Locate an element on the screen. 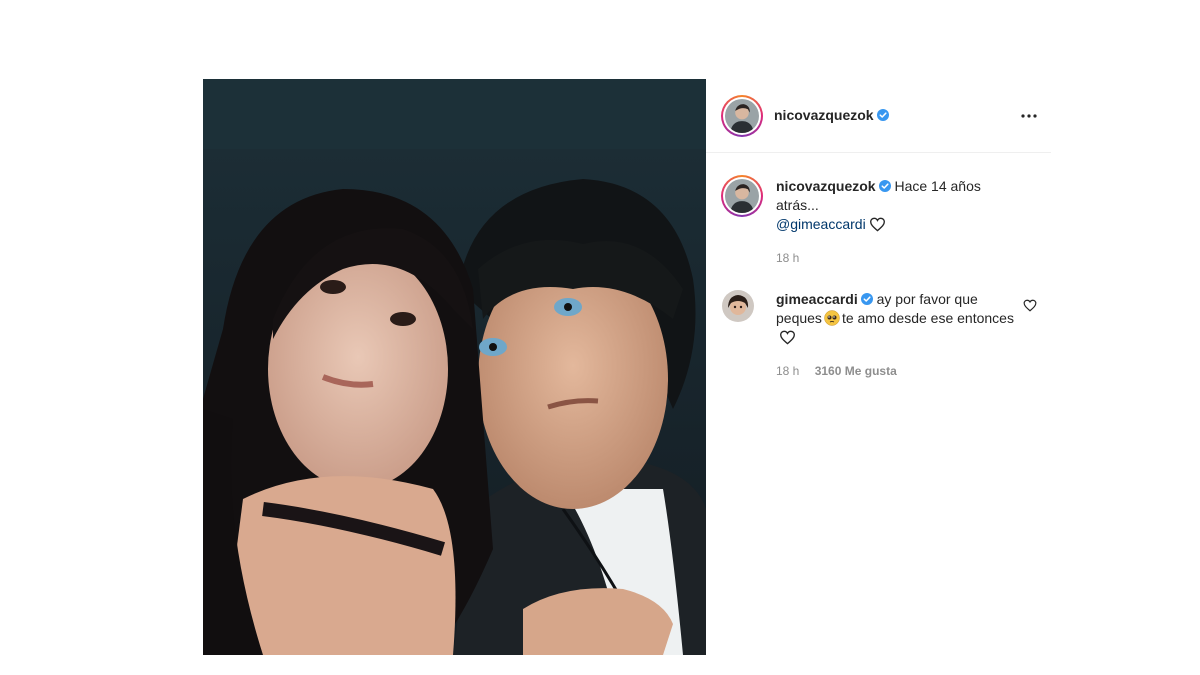 This screenshot has width=1200, height=675. comment-likes: 3160 Me gusta is located at coordinates (856, 371).